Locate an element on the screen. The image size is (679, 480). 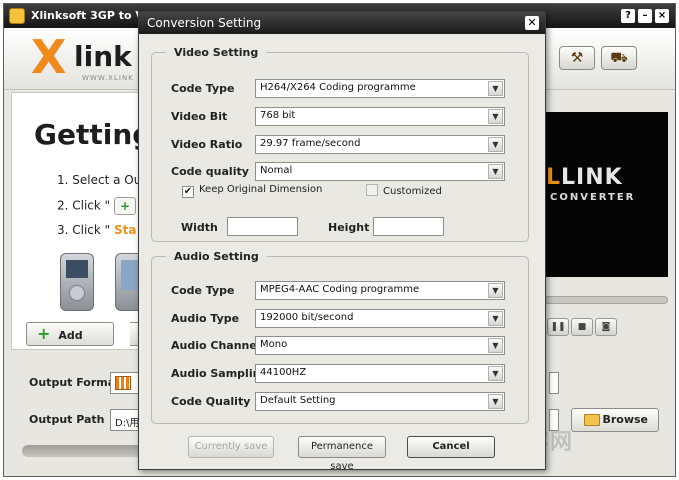
output-format-label: Output Format is located at coordinates (75, 382).